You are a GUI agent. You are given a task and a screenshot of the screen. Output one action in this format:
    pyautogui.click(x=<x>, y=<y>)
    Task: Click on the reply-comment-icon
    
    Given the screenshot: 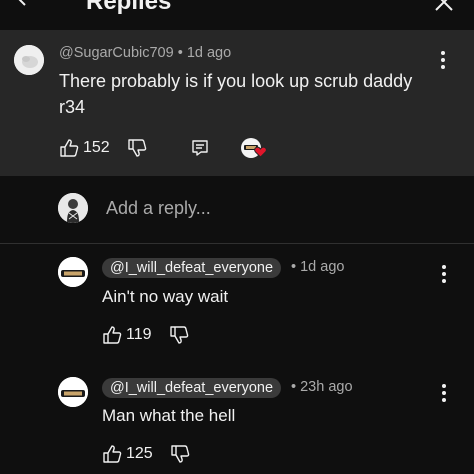 What is the action you would take?
    pyautogui.click(x=200, y=148)
    